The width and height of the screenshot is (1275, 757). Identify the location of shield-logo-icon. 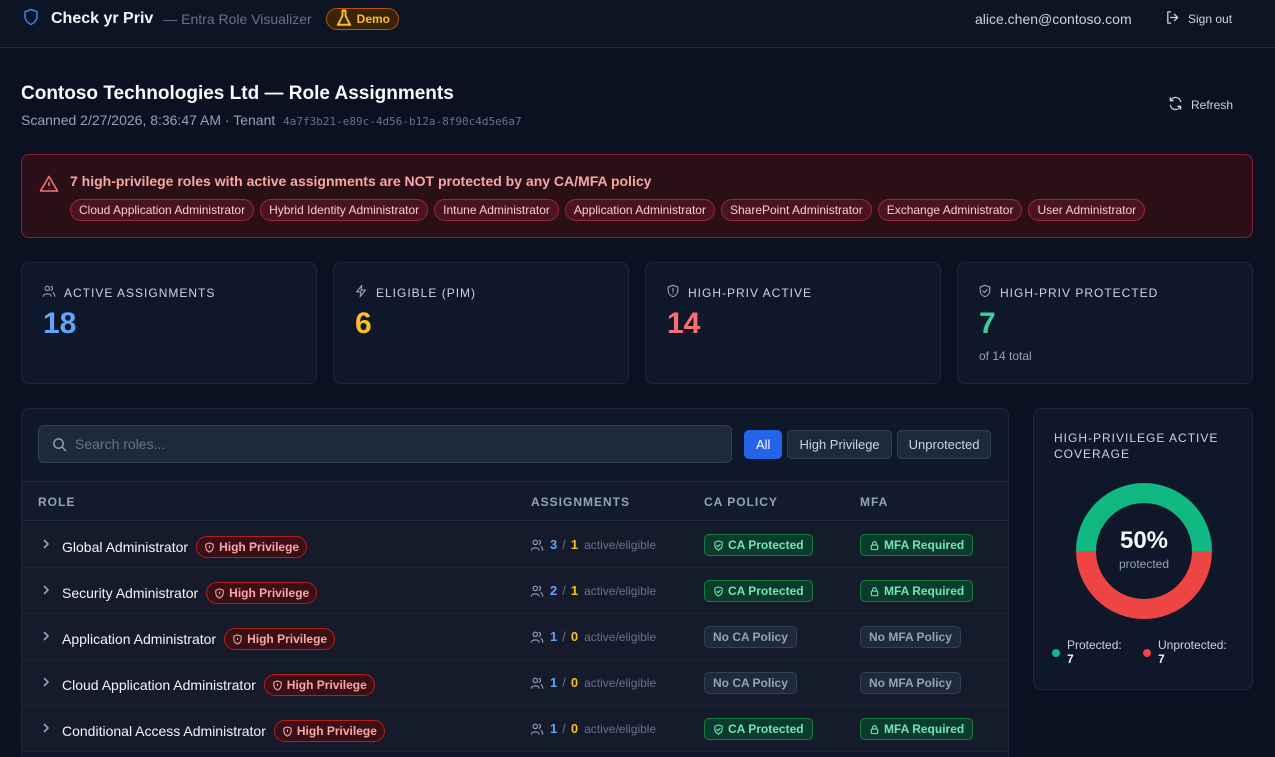
(31, 19).